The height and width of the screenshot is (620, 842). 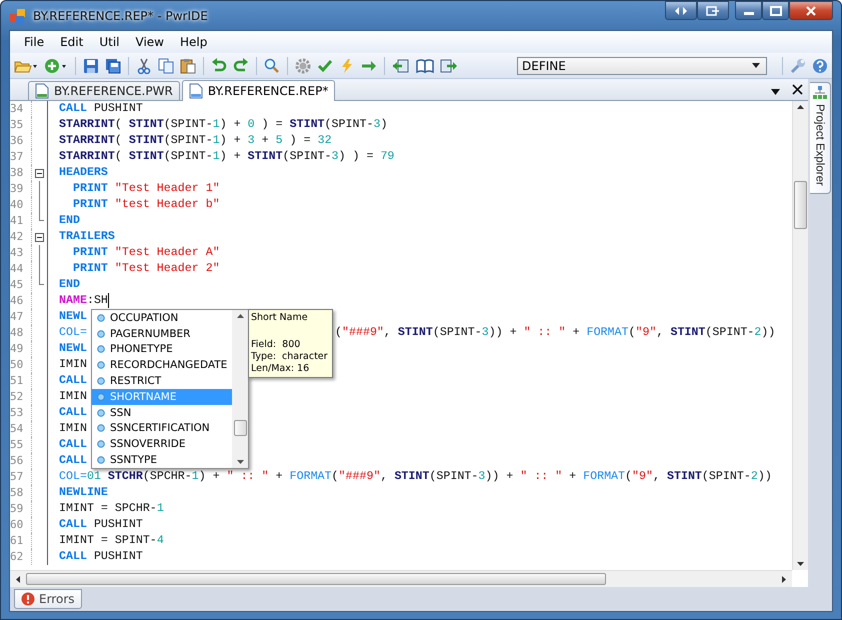 What do you see at coordinates (162, 460) in the screenshot?
I see `completion-item: SSNTYPE` at bounding box center [162, 460].